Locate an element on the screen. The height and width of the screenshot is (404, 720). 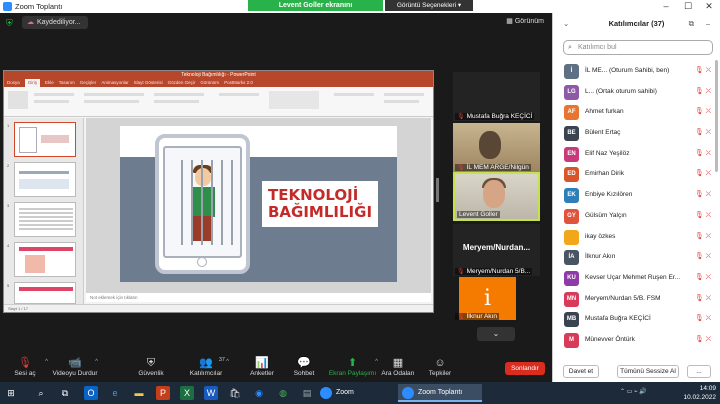
participant-row: ED Emirhan Dirik 🎙⛌ is located at coordinates (635, 174).